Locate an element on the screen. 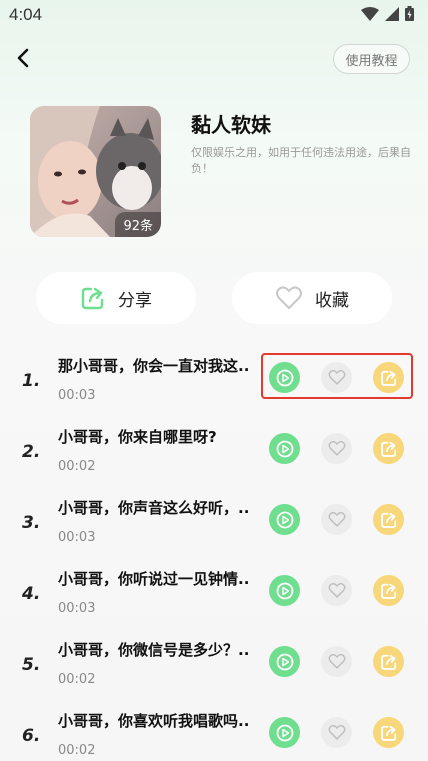 The height and width of the screenshot is (761, 428). status-bar: 4:04 is located at coordinates (214, 15).